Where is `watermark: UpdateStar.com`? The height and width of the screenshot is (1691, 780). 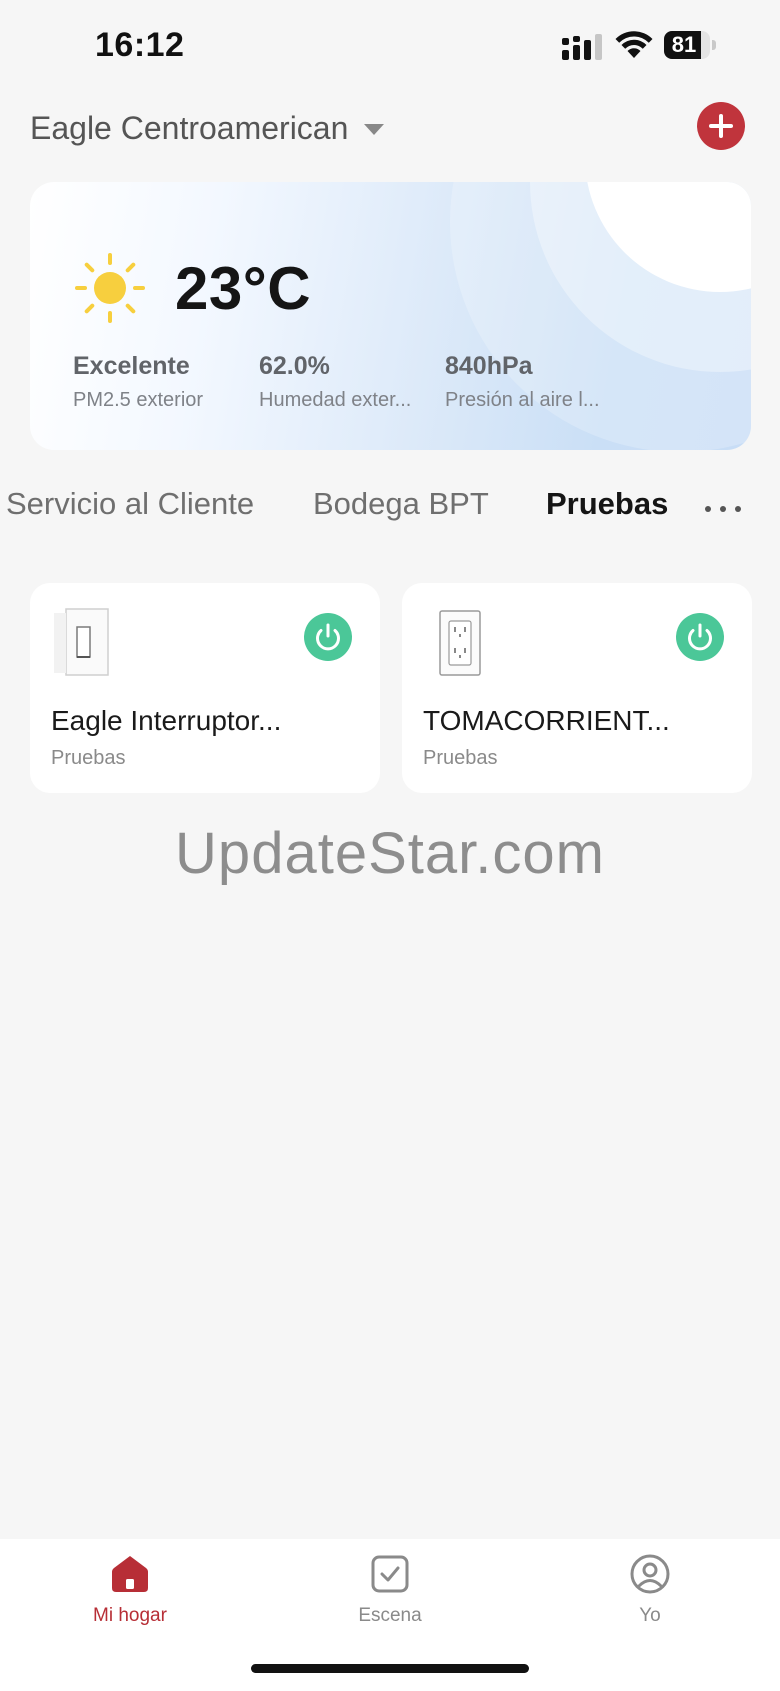
watermark: UpdateStar.com is located at coordinates (390, 853).